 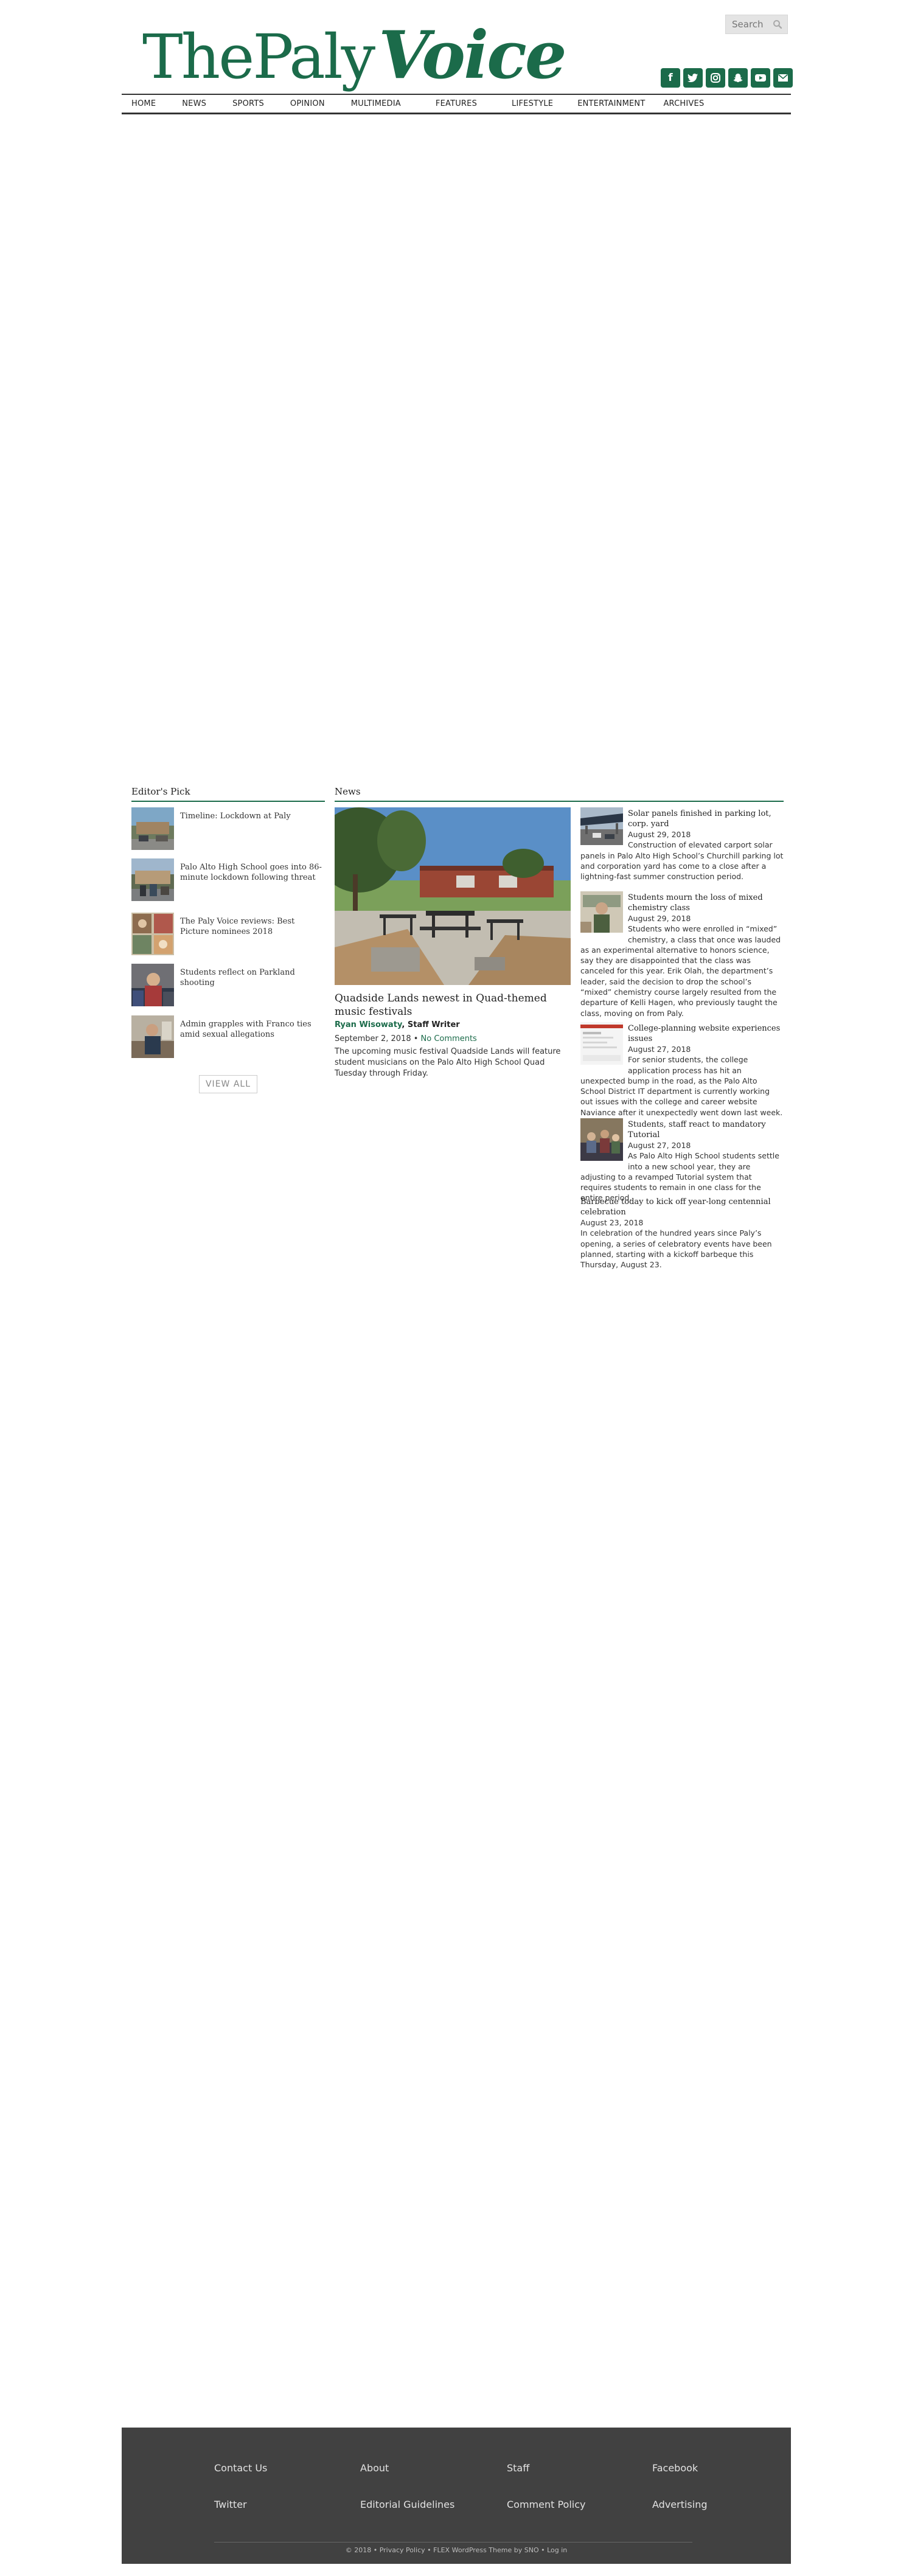 What do you see at coordinates (559, 801) in the screenshot?
I see `news-divider` at bounding box center [559, 801].